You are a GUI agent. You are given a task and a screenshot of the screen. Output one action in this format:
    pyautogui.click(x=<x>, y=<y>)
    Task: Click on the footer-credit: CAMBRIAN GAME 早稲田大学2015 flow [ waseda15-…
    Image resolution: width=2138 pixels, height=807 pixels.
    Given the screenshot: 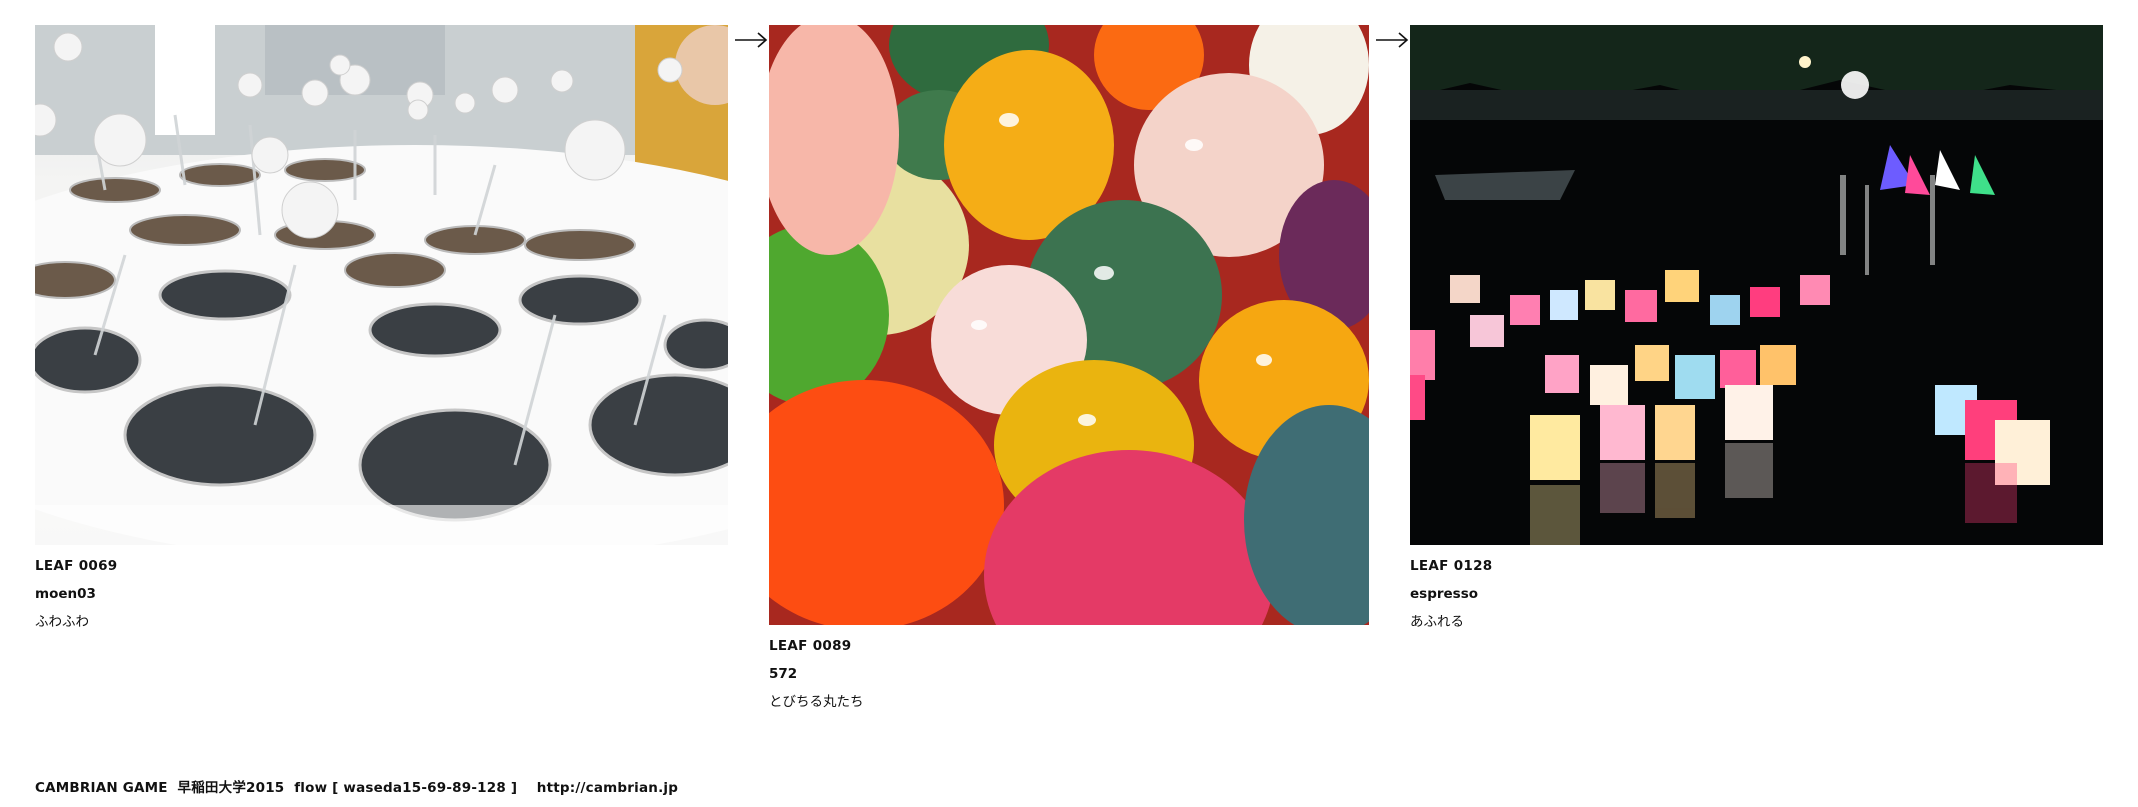 What is the action you would take?
    pyautogui.click(x=357, y=788)
    